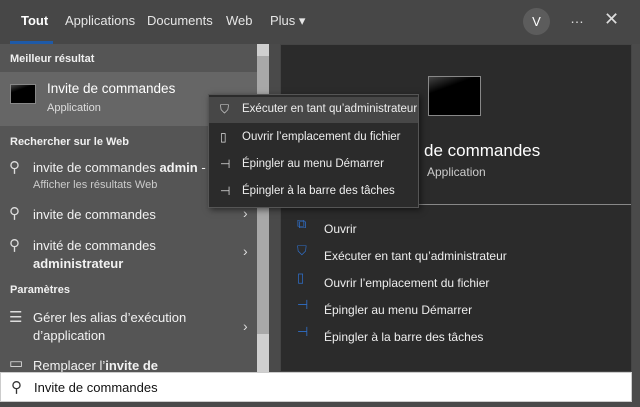  What do you see at coordinates (313, 165) in the screenshot?
I see `menu-pin-start: ⊣ Épingler au menu Démarrer` at bounding box center [313, 165].